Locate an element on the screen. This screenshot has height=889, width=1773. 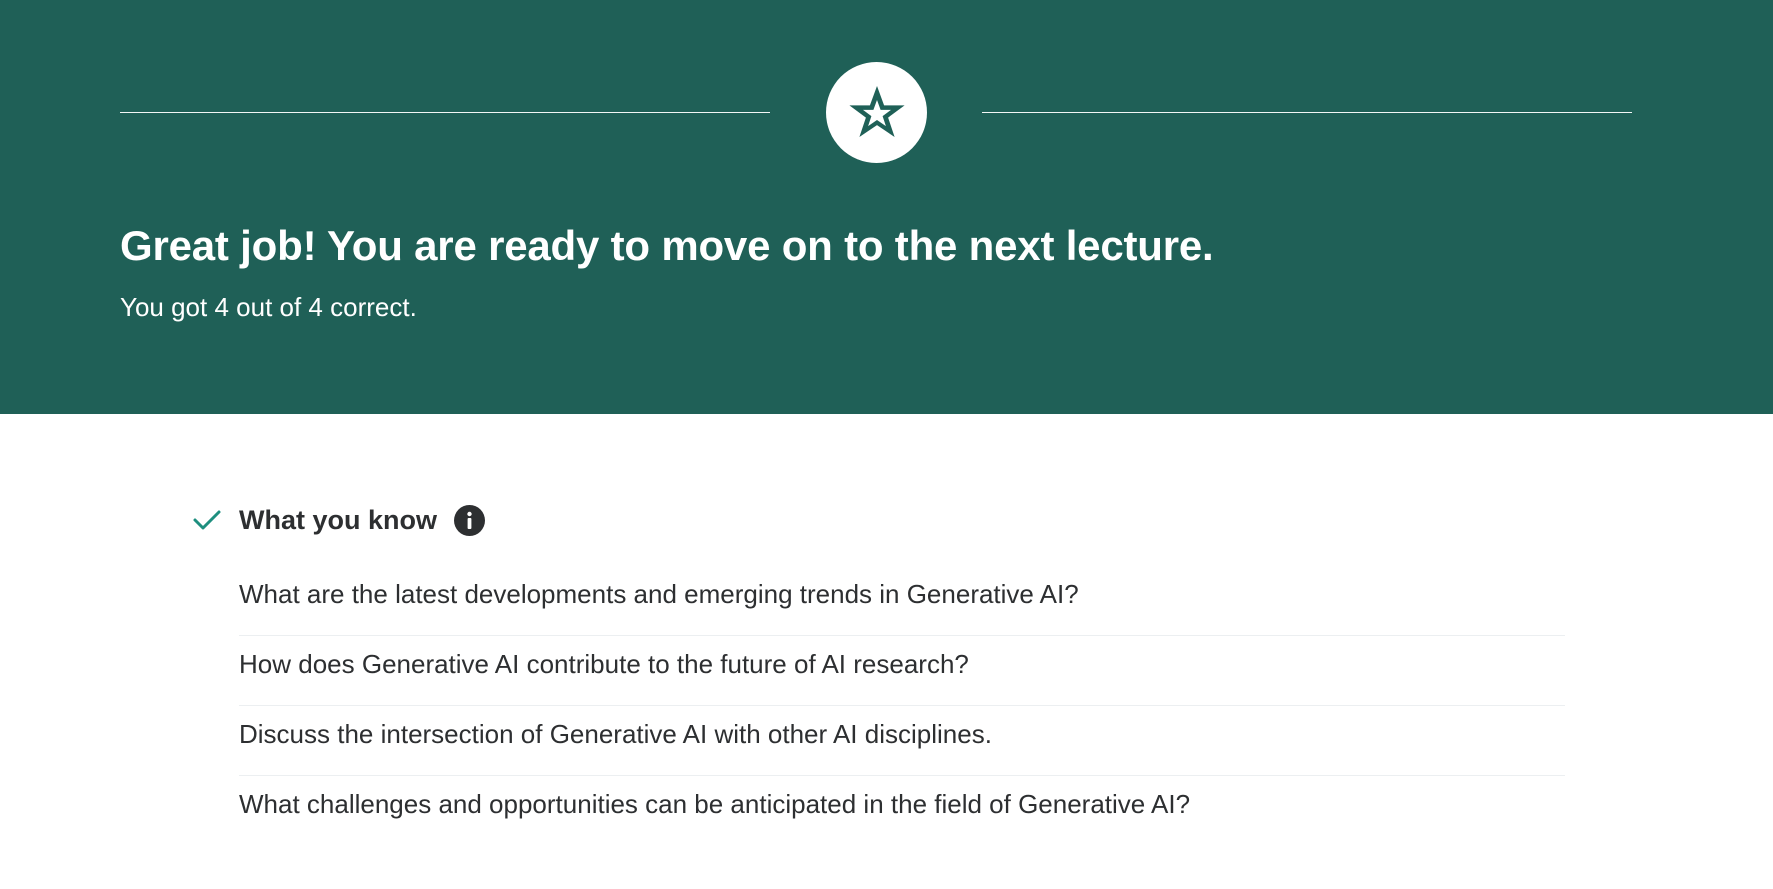
star-icon is located at coordinates (877, 113).